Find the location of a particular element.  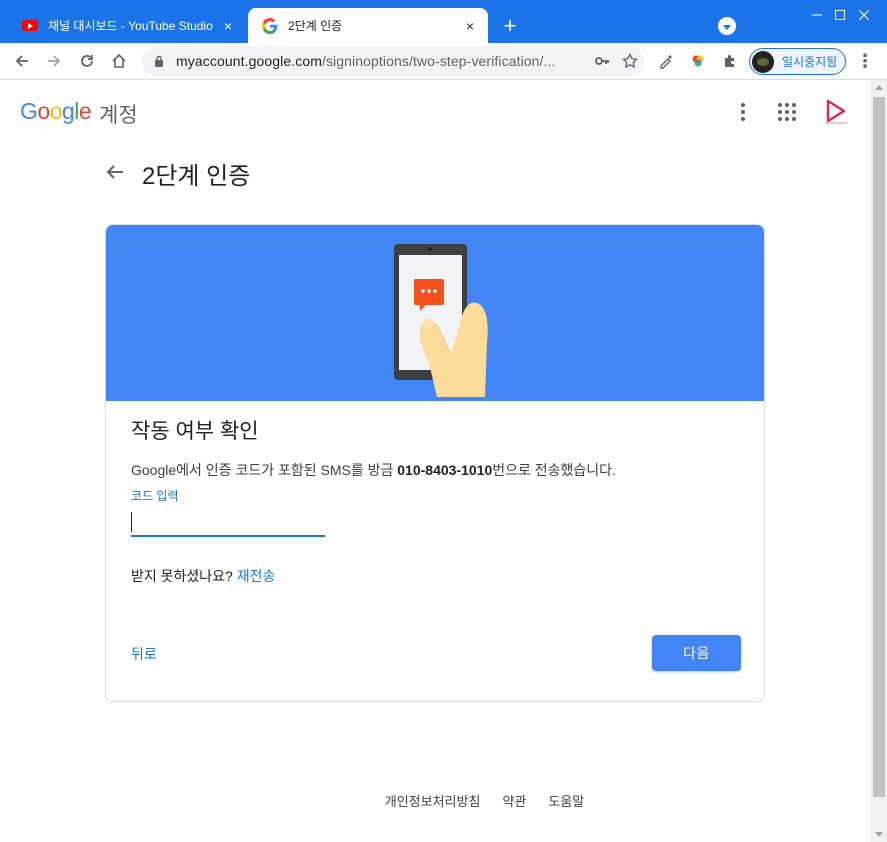

tab-two-step-verification: 2단계 인증 × is located at coordinates (368, 25).